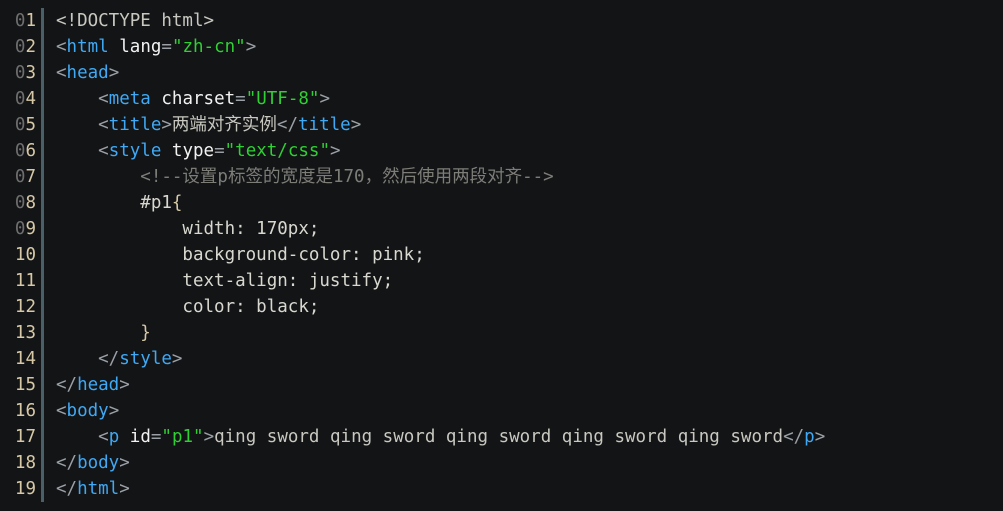 The image size is (1003, 511). What do you see at coordinates (501, 203) in the screenshot?
I see `code-line: 08 #p1{` at bounding box center [501, 203].